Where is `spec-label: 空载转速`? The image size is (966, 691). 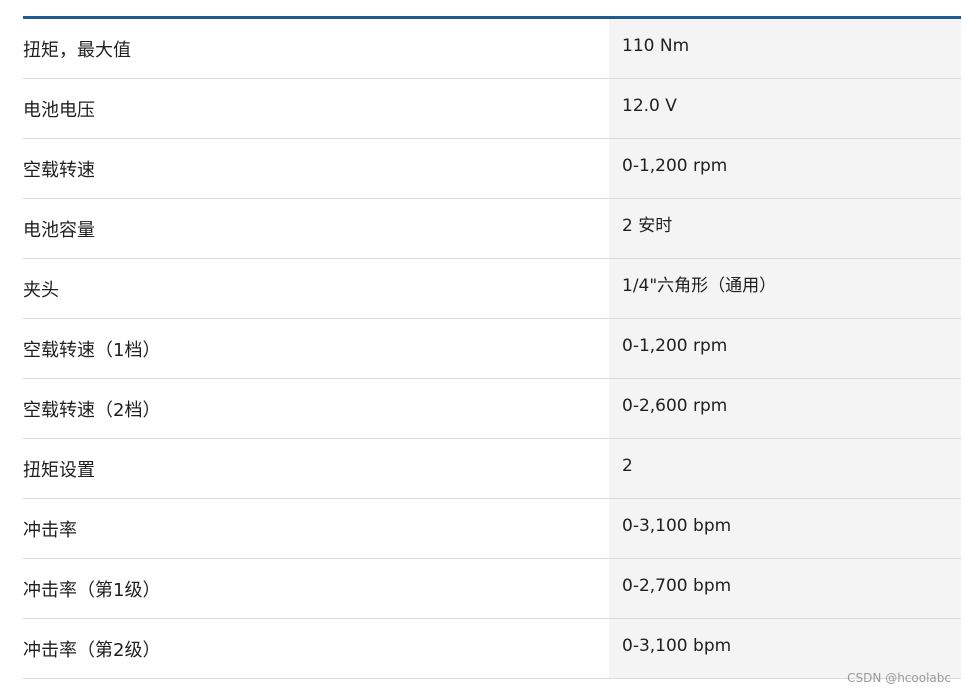 spec-label: 空载转速 is located at coordinates (59, 170).